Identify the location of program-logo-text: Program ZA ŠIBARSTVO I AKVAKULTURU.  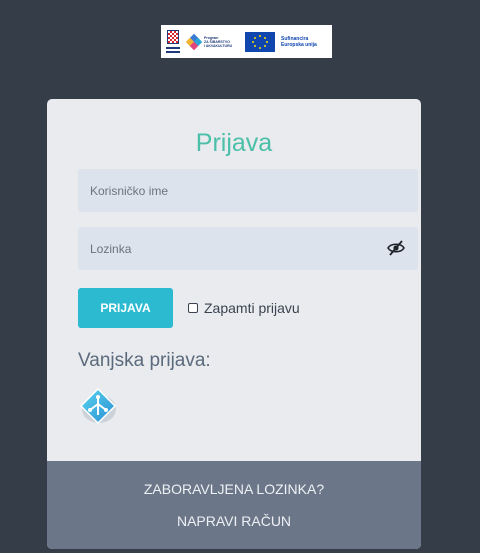
(218, 41).